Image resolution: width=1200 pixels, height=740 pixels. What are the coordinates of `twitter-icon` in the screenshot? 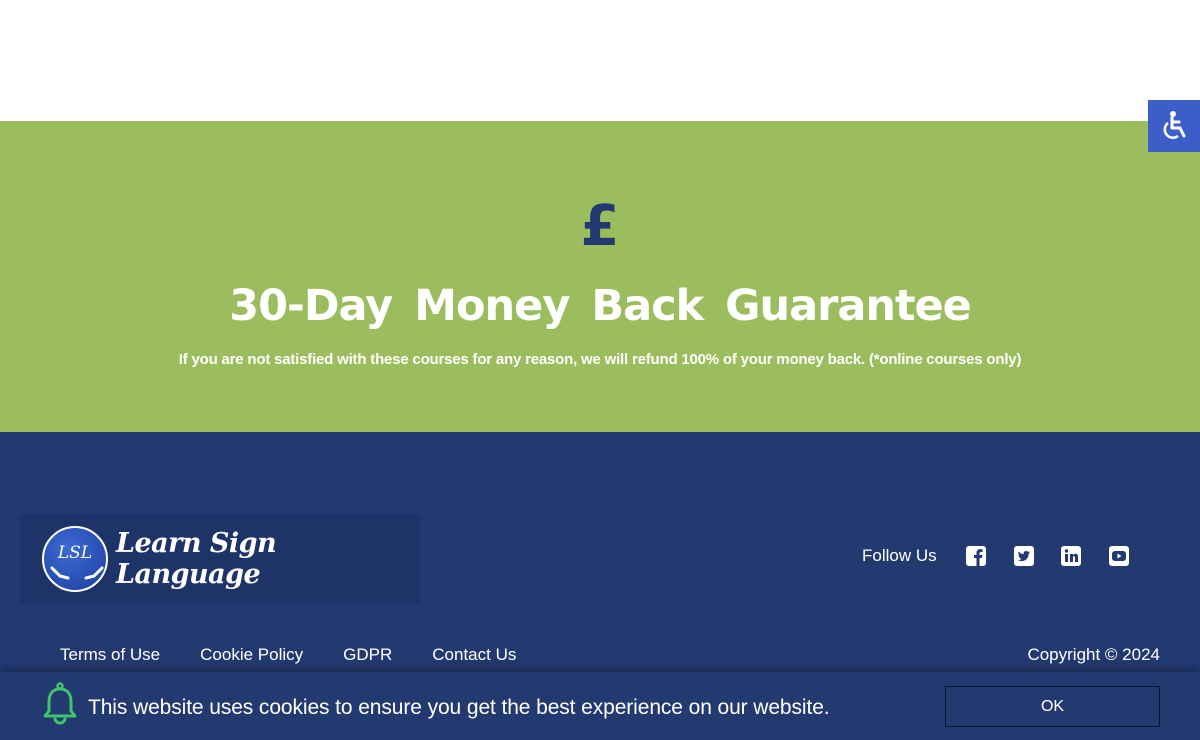 It's located at (1024, 556).